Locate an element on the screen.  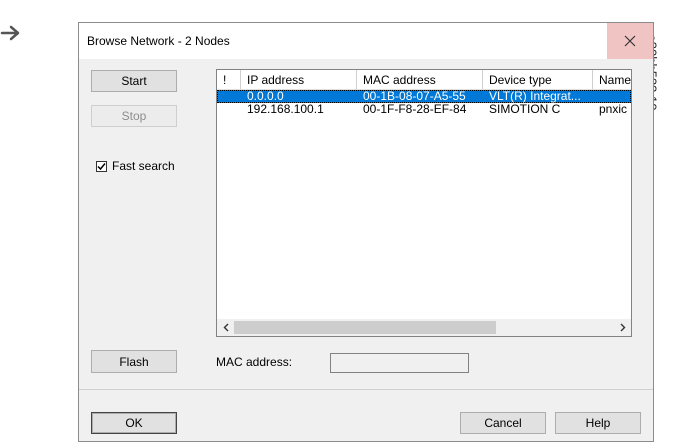
arrow-right-icon is located at coordinates (10, 33).